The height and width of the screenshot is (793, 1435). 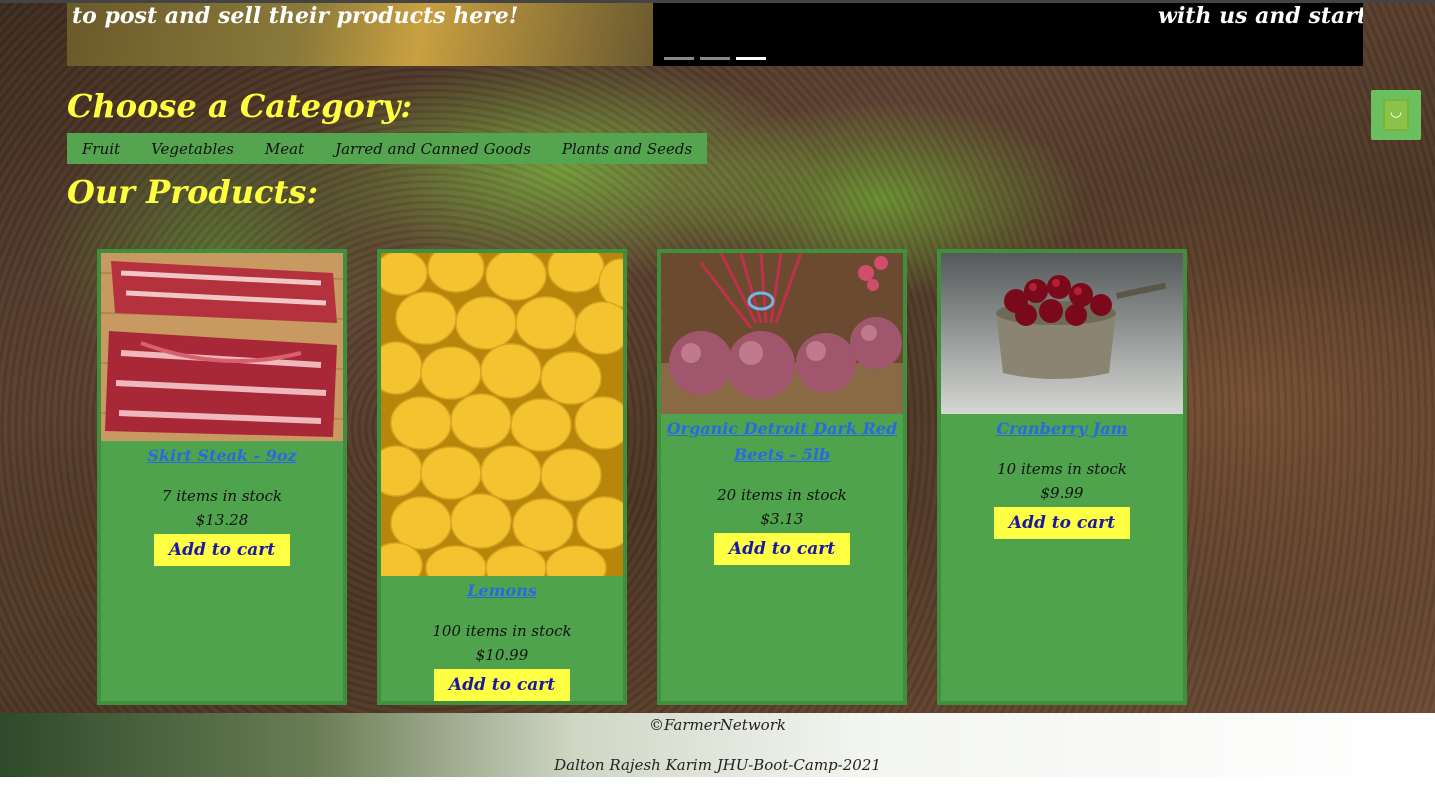 What do you see at coordinates (222, 520) in the screenshot?
I see `product-price: $13.28` at bounding box center [222, 520].